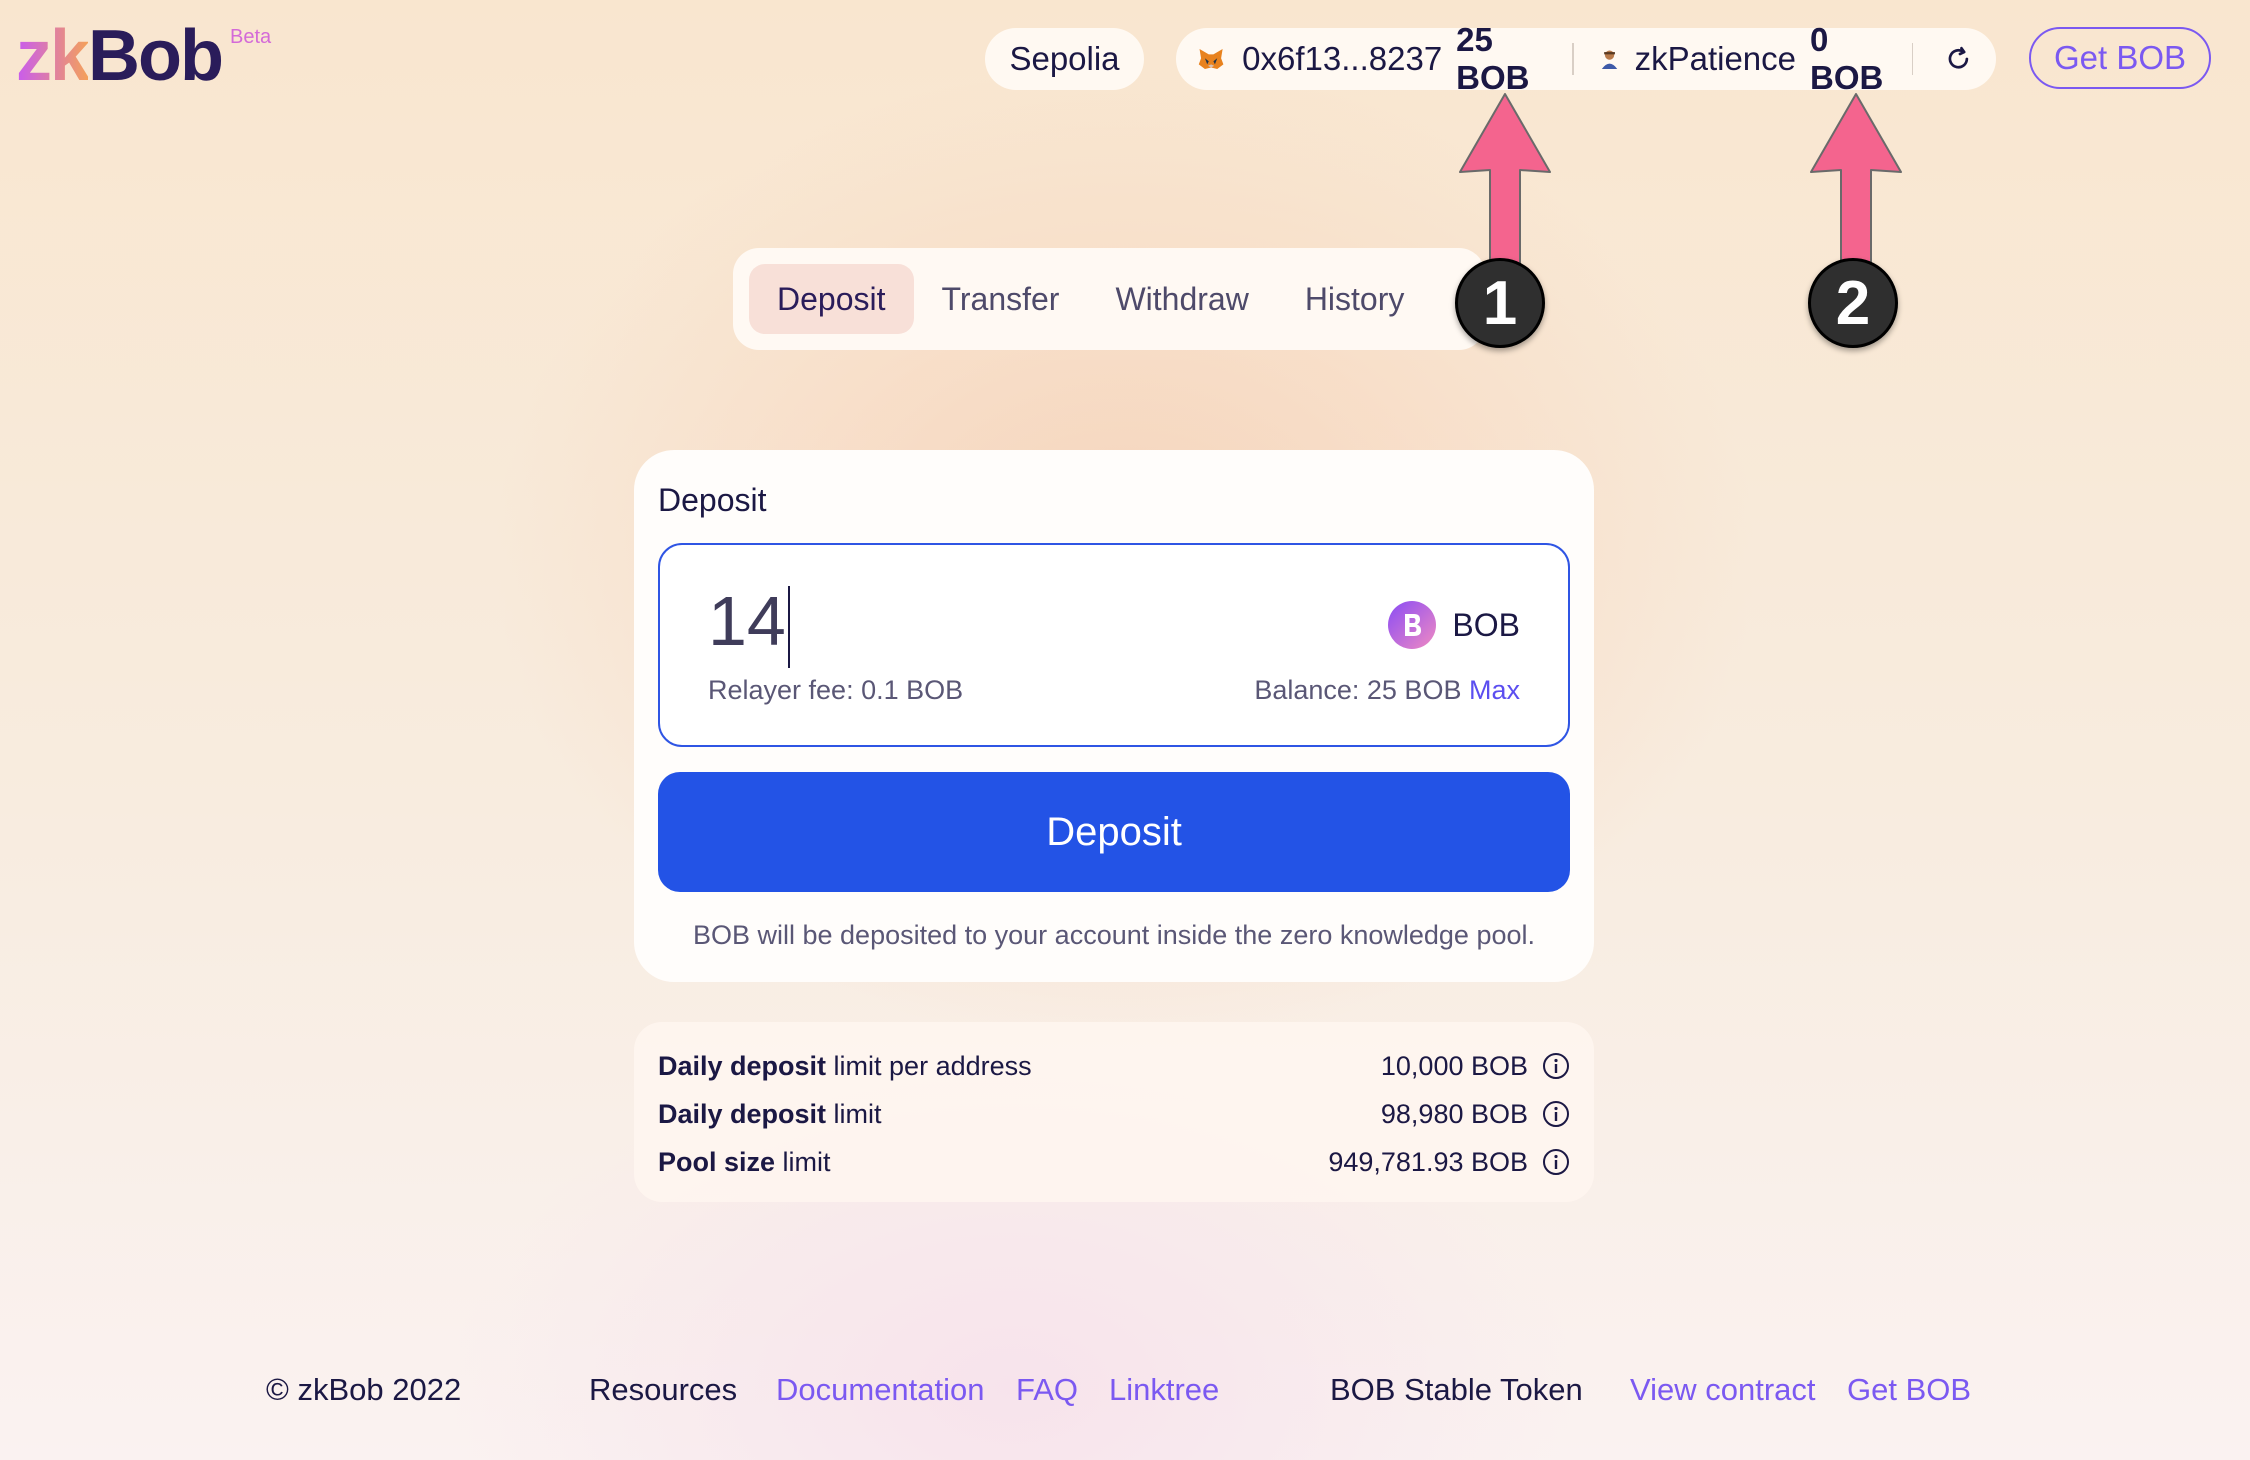  Describe the element at coordinates (1494, 690) in the screenshot. I see `max-button: Max` at that location.